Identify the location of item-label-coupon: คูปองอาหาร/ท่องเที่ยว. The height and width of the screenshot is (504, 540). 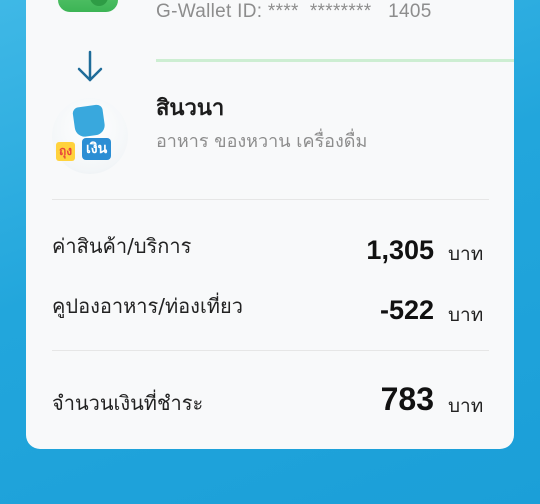
(147, 306).